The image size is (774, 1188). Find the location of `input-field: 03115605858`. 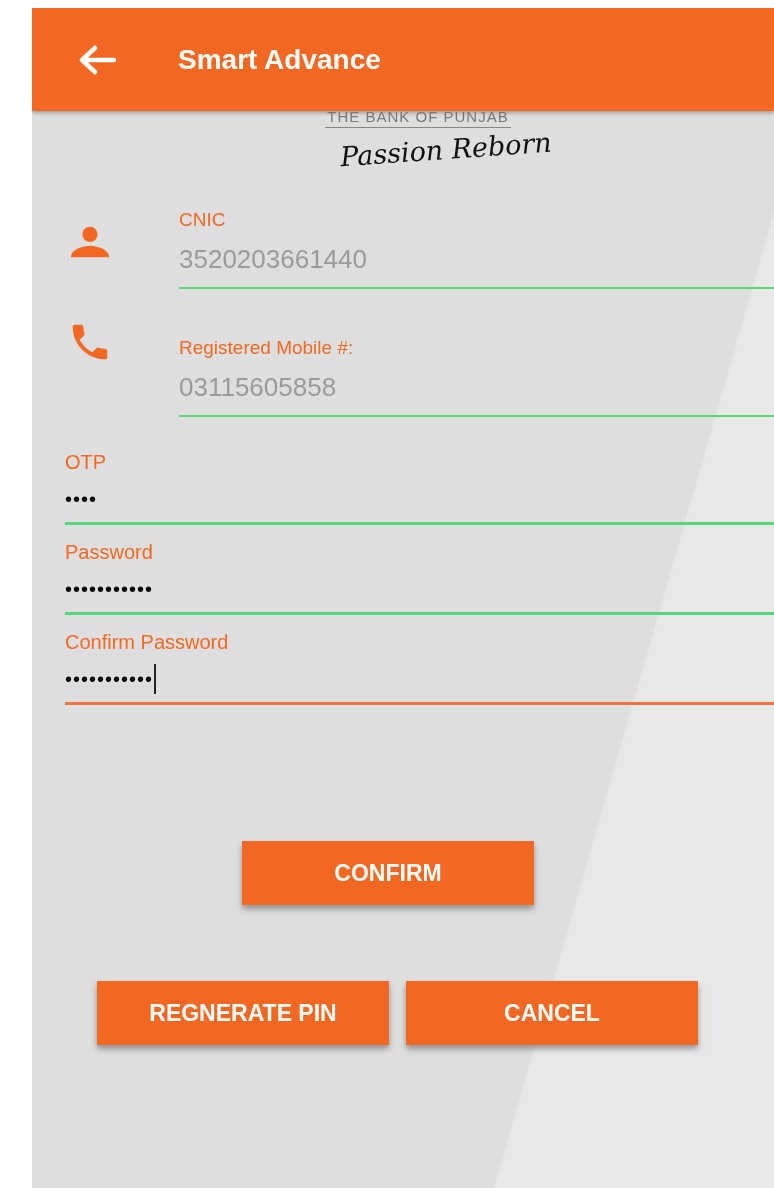

input-field: 03115605858 is located at coordinates (476, 388).